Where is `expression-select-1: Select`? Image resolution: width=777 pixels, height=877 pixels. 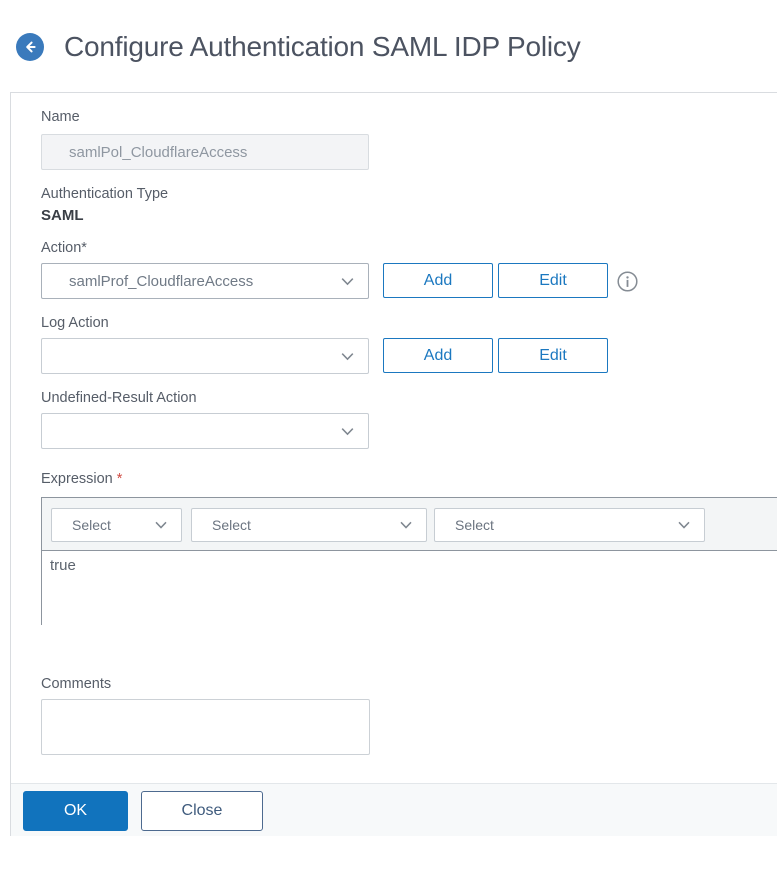
expression-select-1: Select is located at coordinates (116, 525).